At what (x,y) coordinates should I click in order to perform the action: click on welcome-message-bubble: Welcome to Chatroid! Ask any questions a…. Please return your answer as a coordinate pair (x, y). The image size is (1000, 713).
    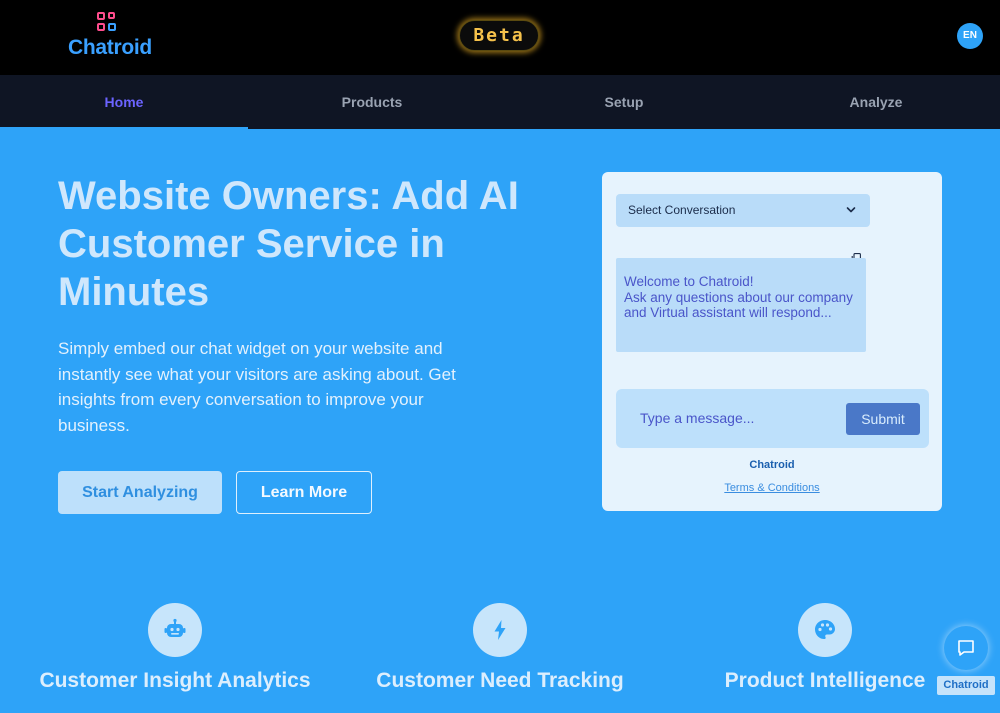
    Looking at the image, I should click on (741, 305).